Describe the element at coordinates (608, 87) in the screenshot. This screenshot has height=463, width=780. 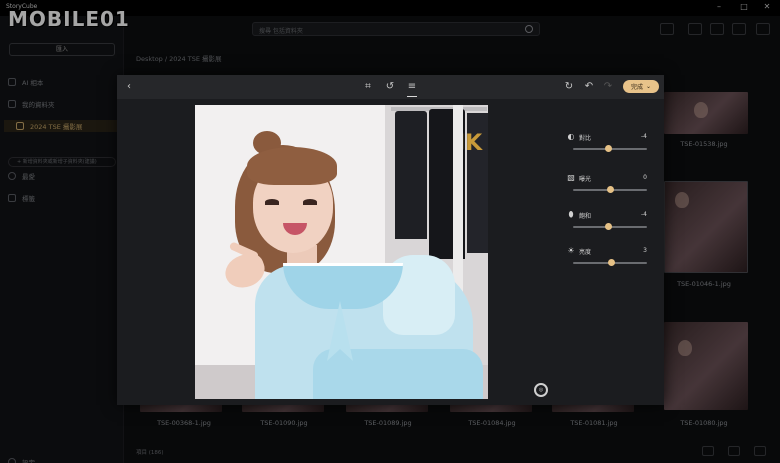
I see `redo-icon: ↷` at that location.